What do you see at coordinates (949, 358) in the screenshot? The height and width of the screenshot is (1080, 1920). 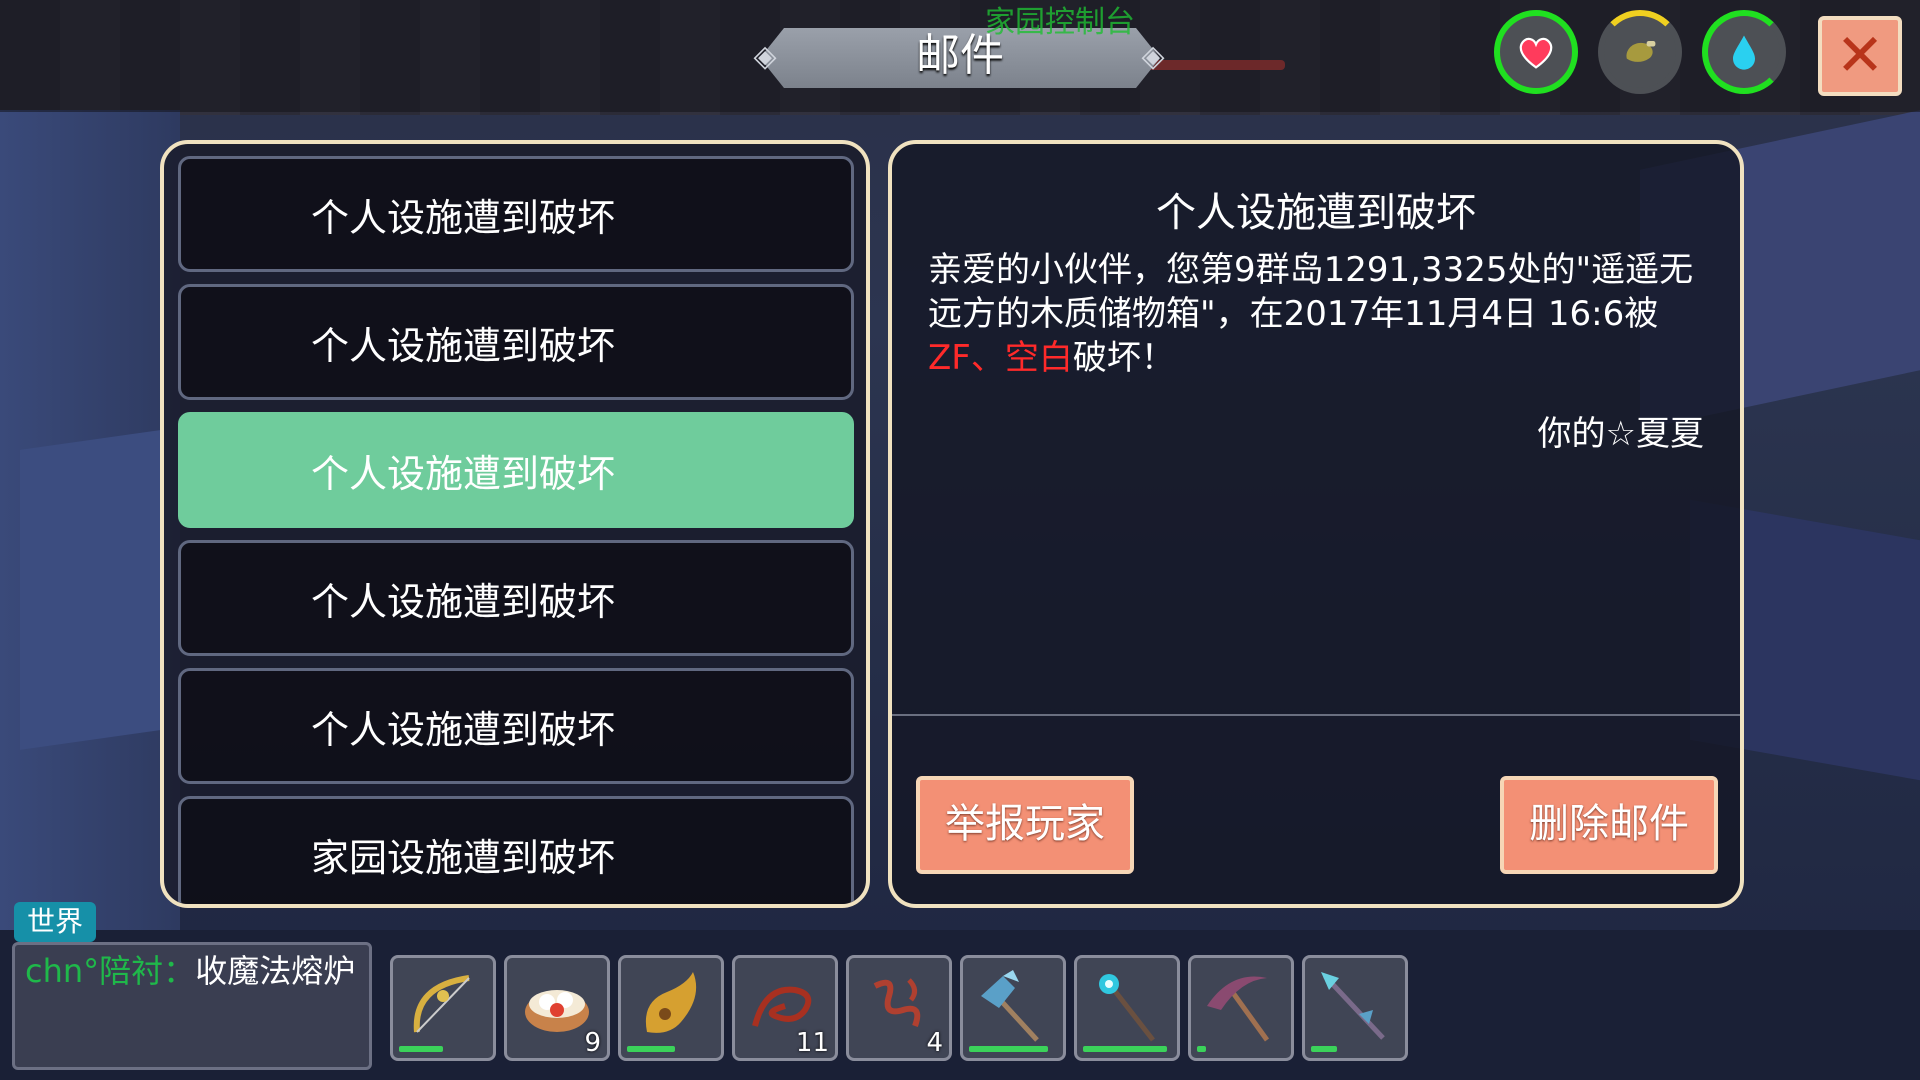 I see `attacker-name: ZF` at bounding box center [949, 358].